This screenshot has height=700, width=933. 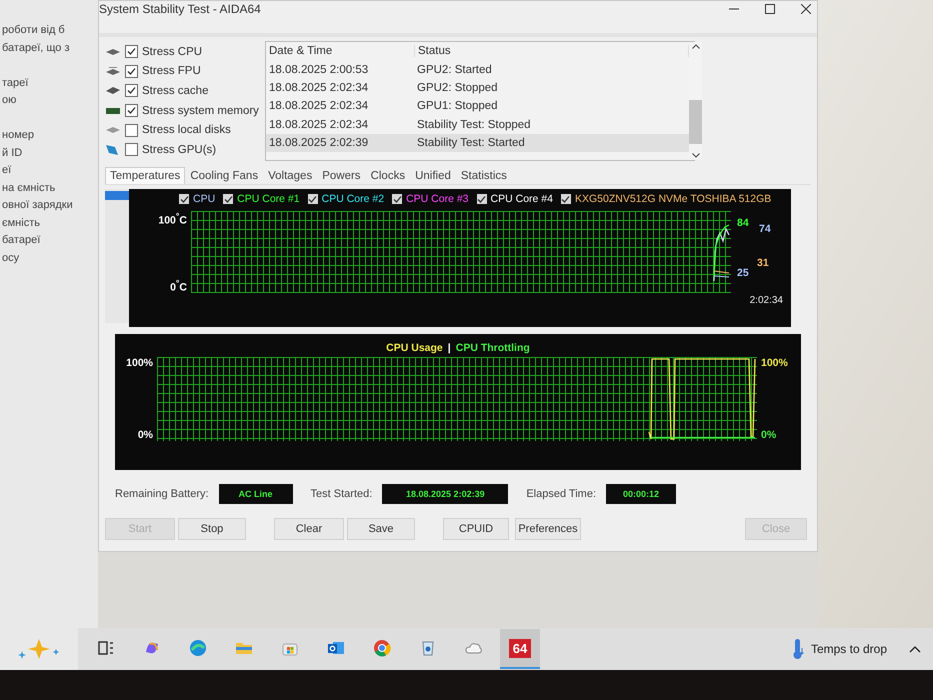 I want to click on table-cell-text: GPU2: Started, so click(x=454, y=70).